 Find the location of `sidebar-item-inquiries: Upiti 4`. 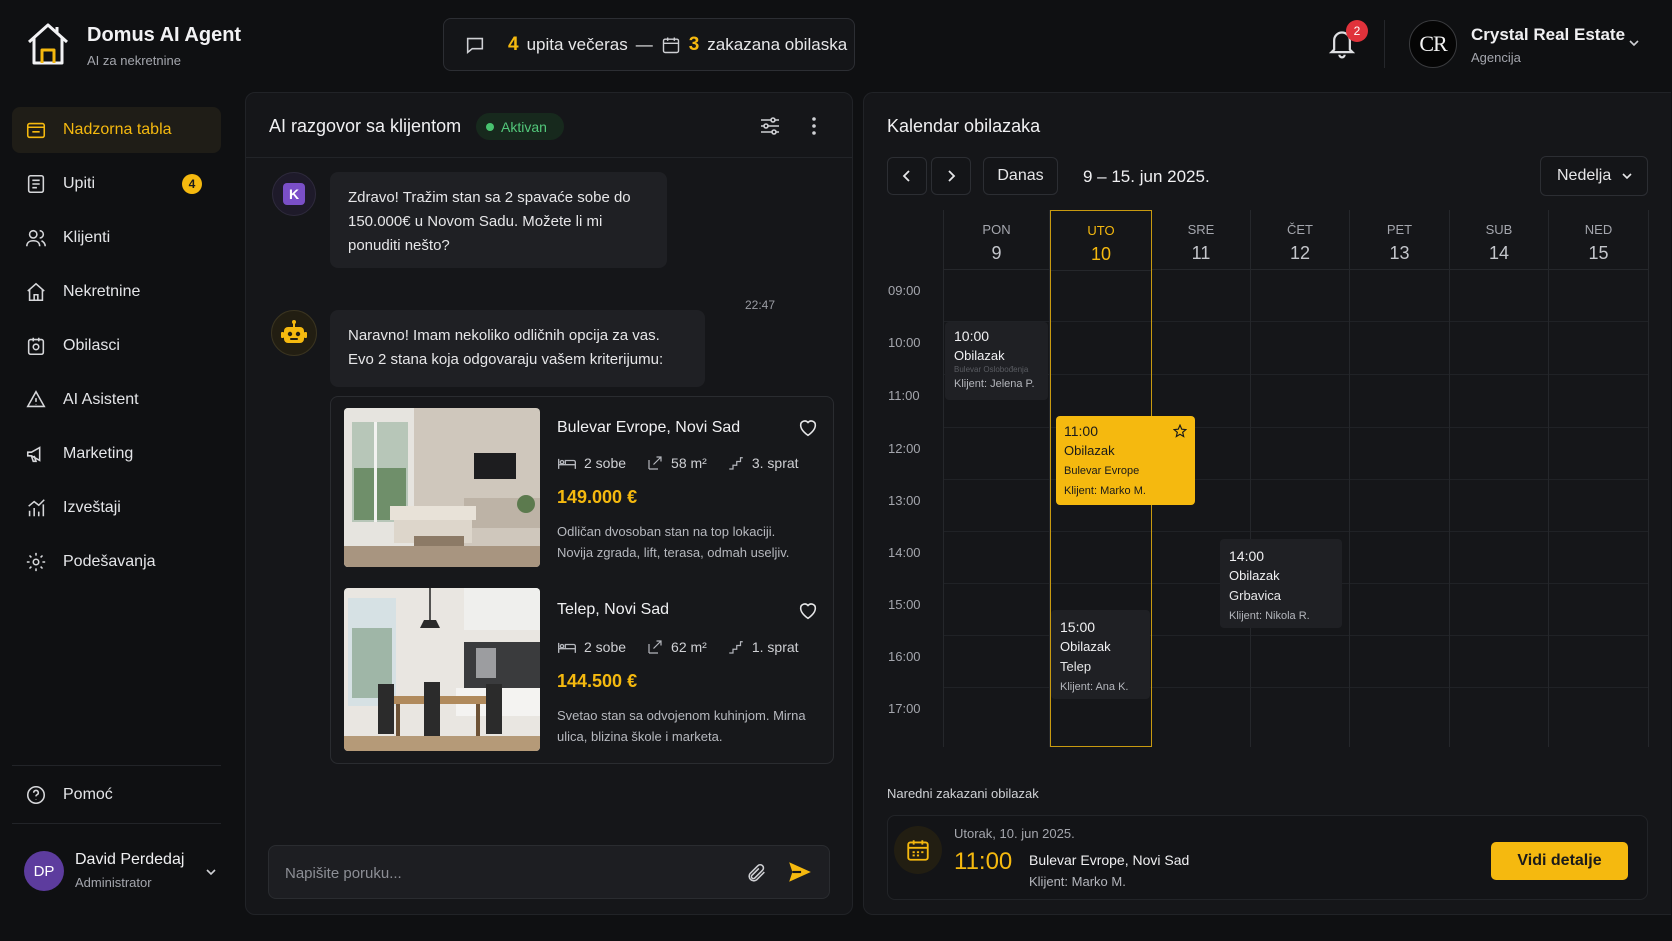

sidebar-item-inquiries: Upiti 4 is located at coordinates (116, 184).